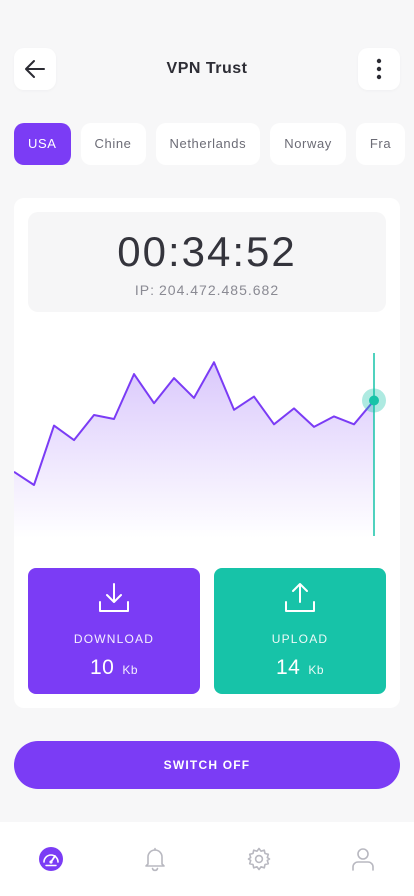  I want to click on nav-notifications, so click(155, 859).